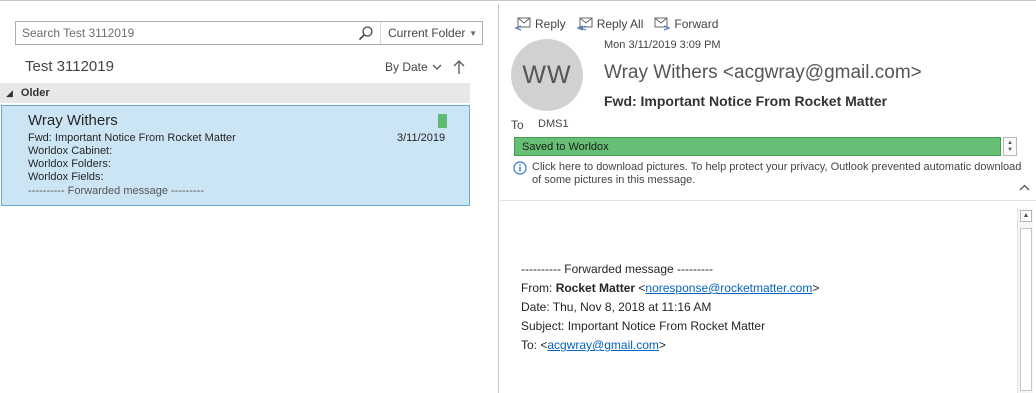 This screenshot has height=393, width=1036. I want to click on scroll-up-icon: ▲, so click(1010, 143).